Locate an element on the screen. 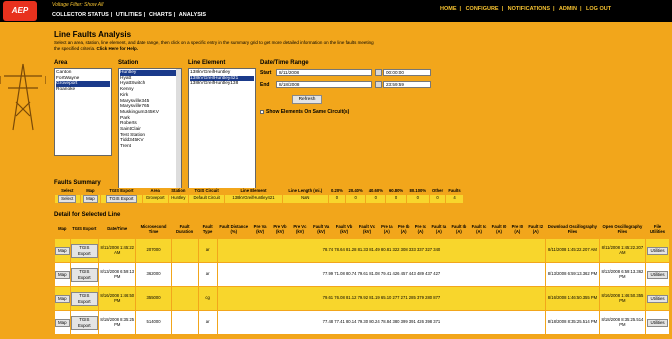 Image resolution: width=672 pixels, height=339 pixels. summary-area: Groveport is located at coordinates (155, 198).